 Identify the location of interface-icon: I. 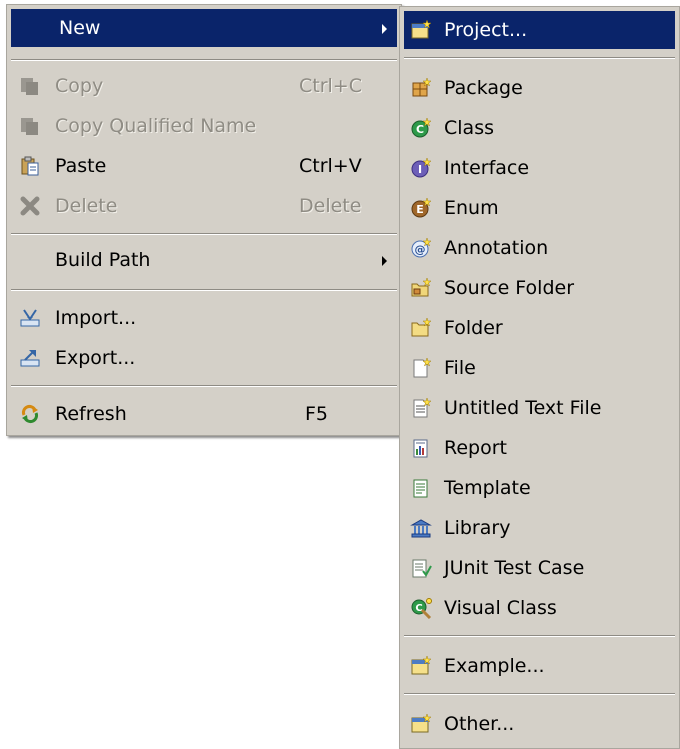
(421, 168).